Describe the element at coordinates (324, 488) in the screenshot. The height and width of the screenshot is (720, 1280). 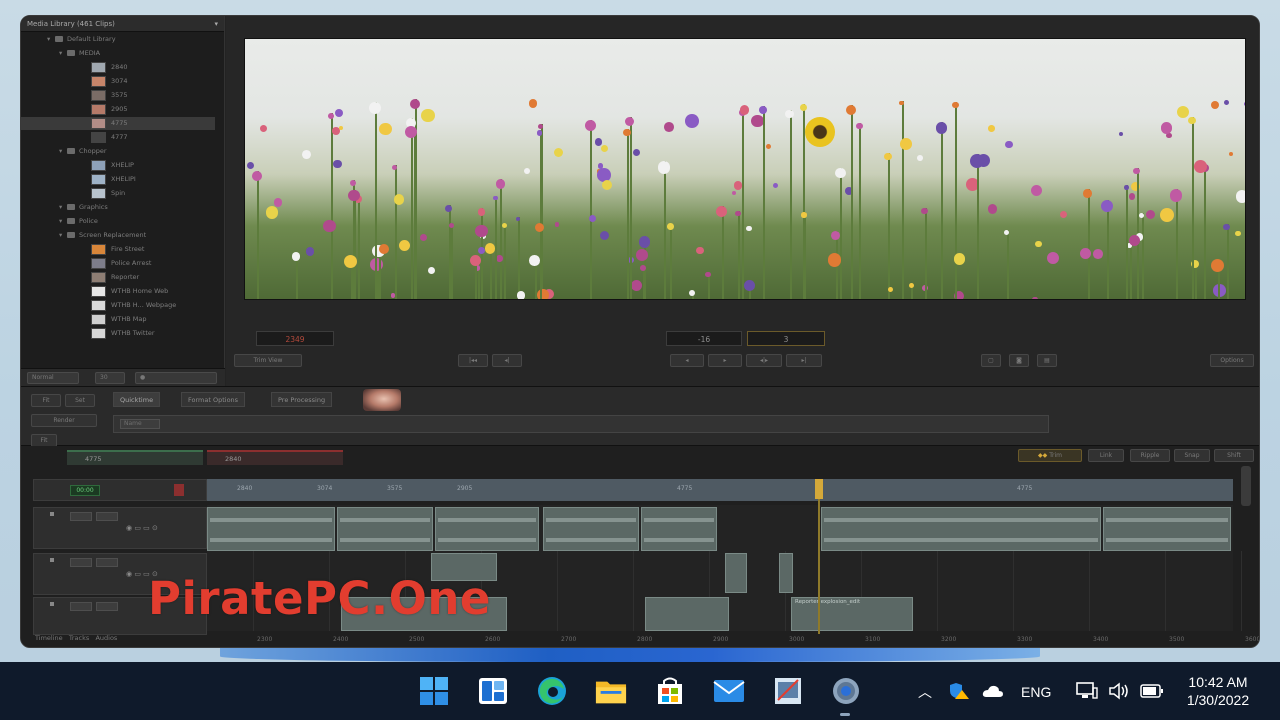
I see `timeline-clip-marker: 3074` at that location.